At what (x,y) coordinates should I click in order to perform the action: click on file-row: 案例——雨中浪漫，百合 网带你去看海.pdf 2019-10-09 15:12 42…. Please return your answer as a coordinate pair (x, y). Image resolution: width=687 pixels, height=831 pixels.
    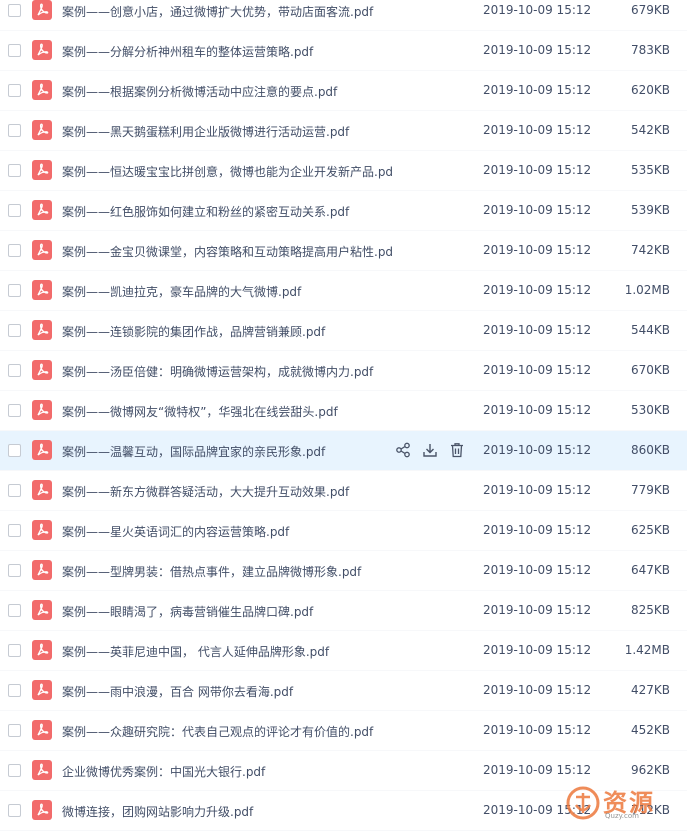
    Looking at the image, I should click on (343, 691).